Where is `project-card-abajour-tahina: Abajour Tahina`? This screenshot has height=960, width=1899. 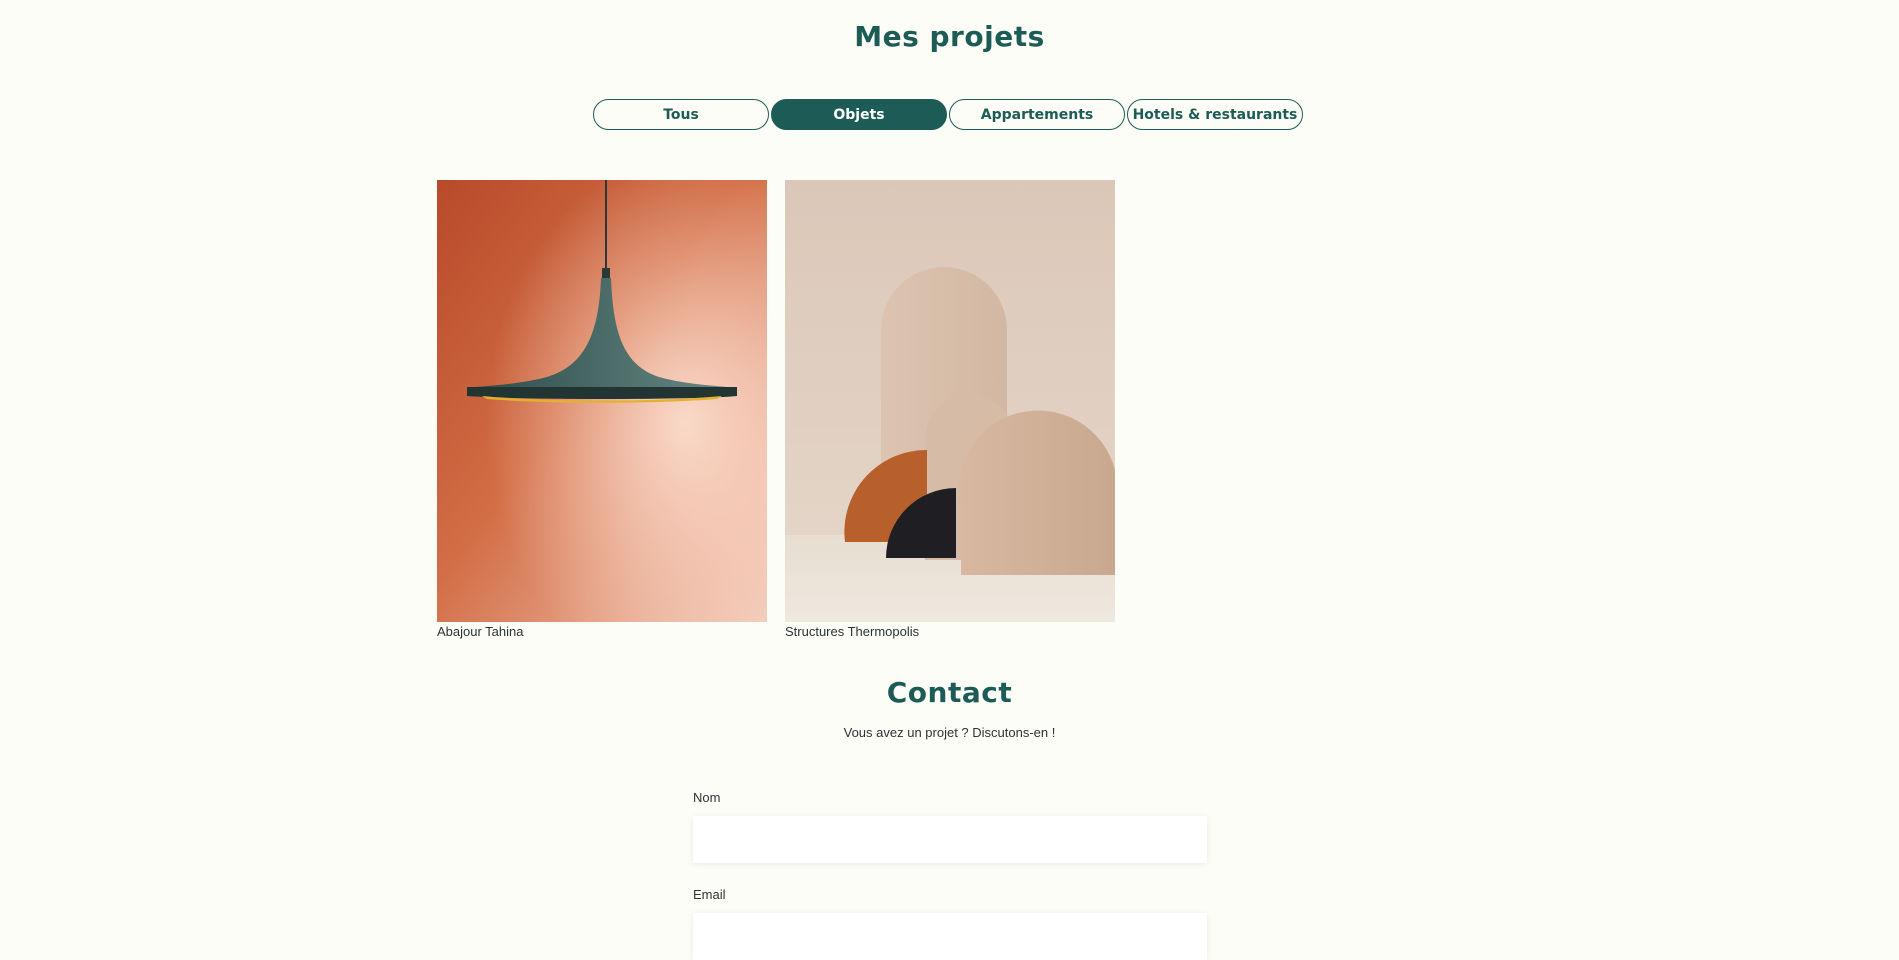 project-card-abajour-tahina: Abajour Tahina is located at coordinates (602, 410).